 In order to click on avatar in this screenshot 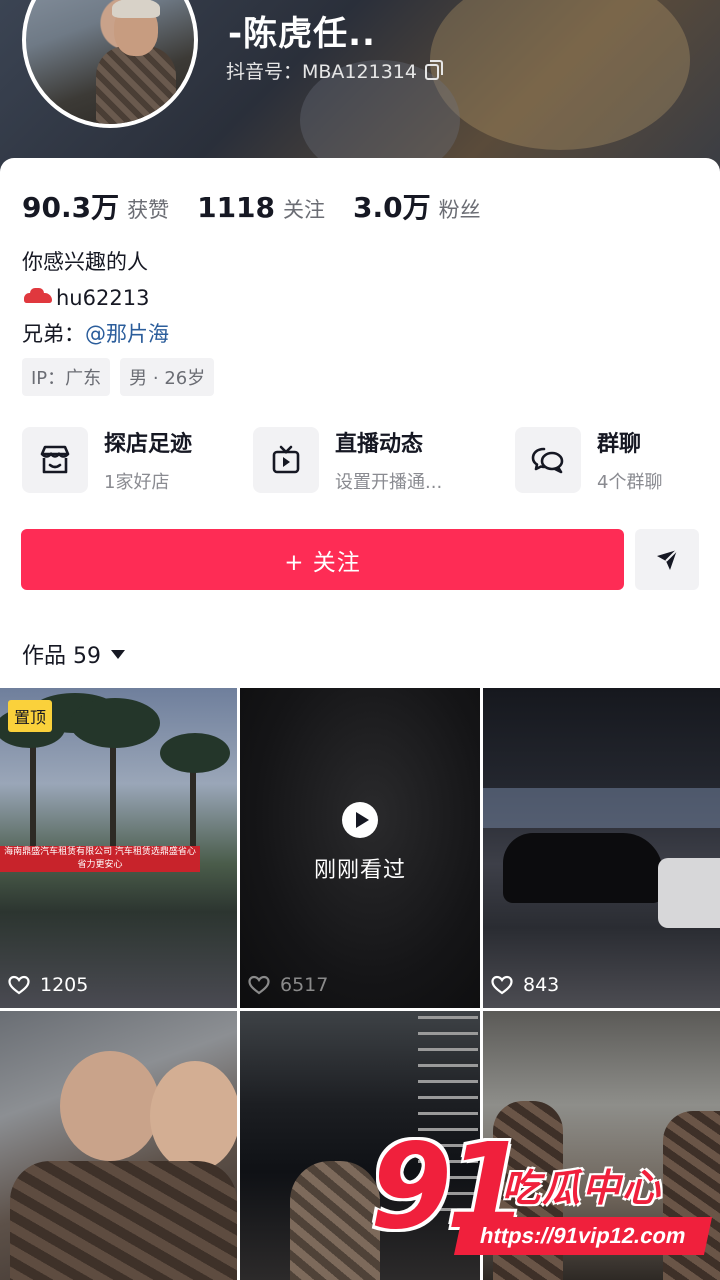, I will do `click(110, 64)`.